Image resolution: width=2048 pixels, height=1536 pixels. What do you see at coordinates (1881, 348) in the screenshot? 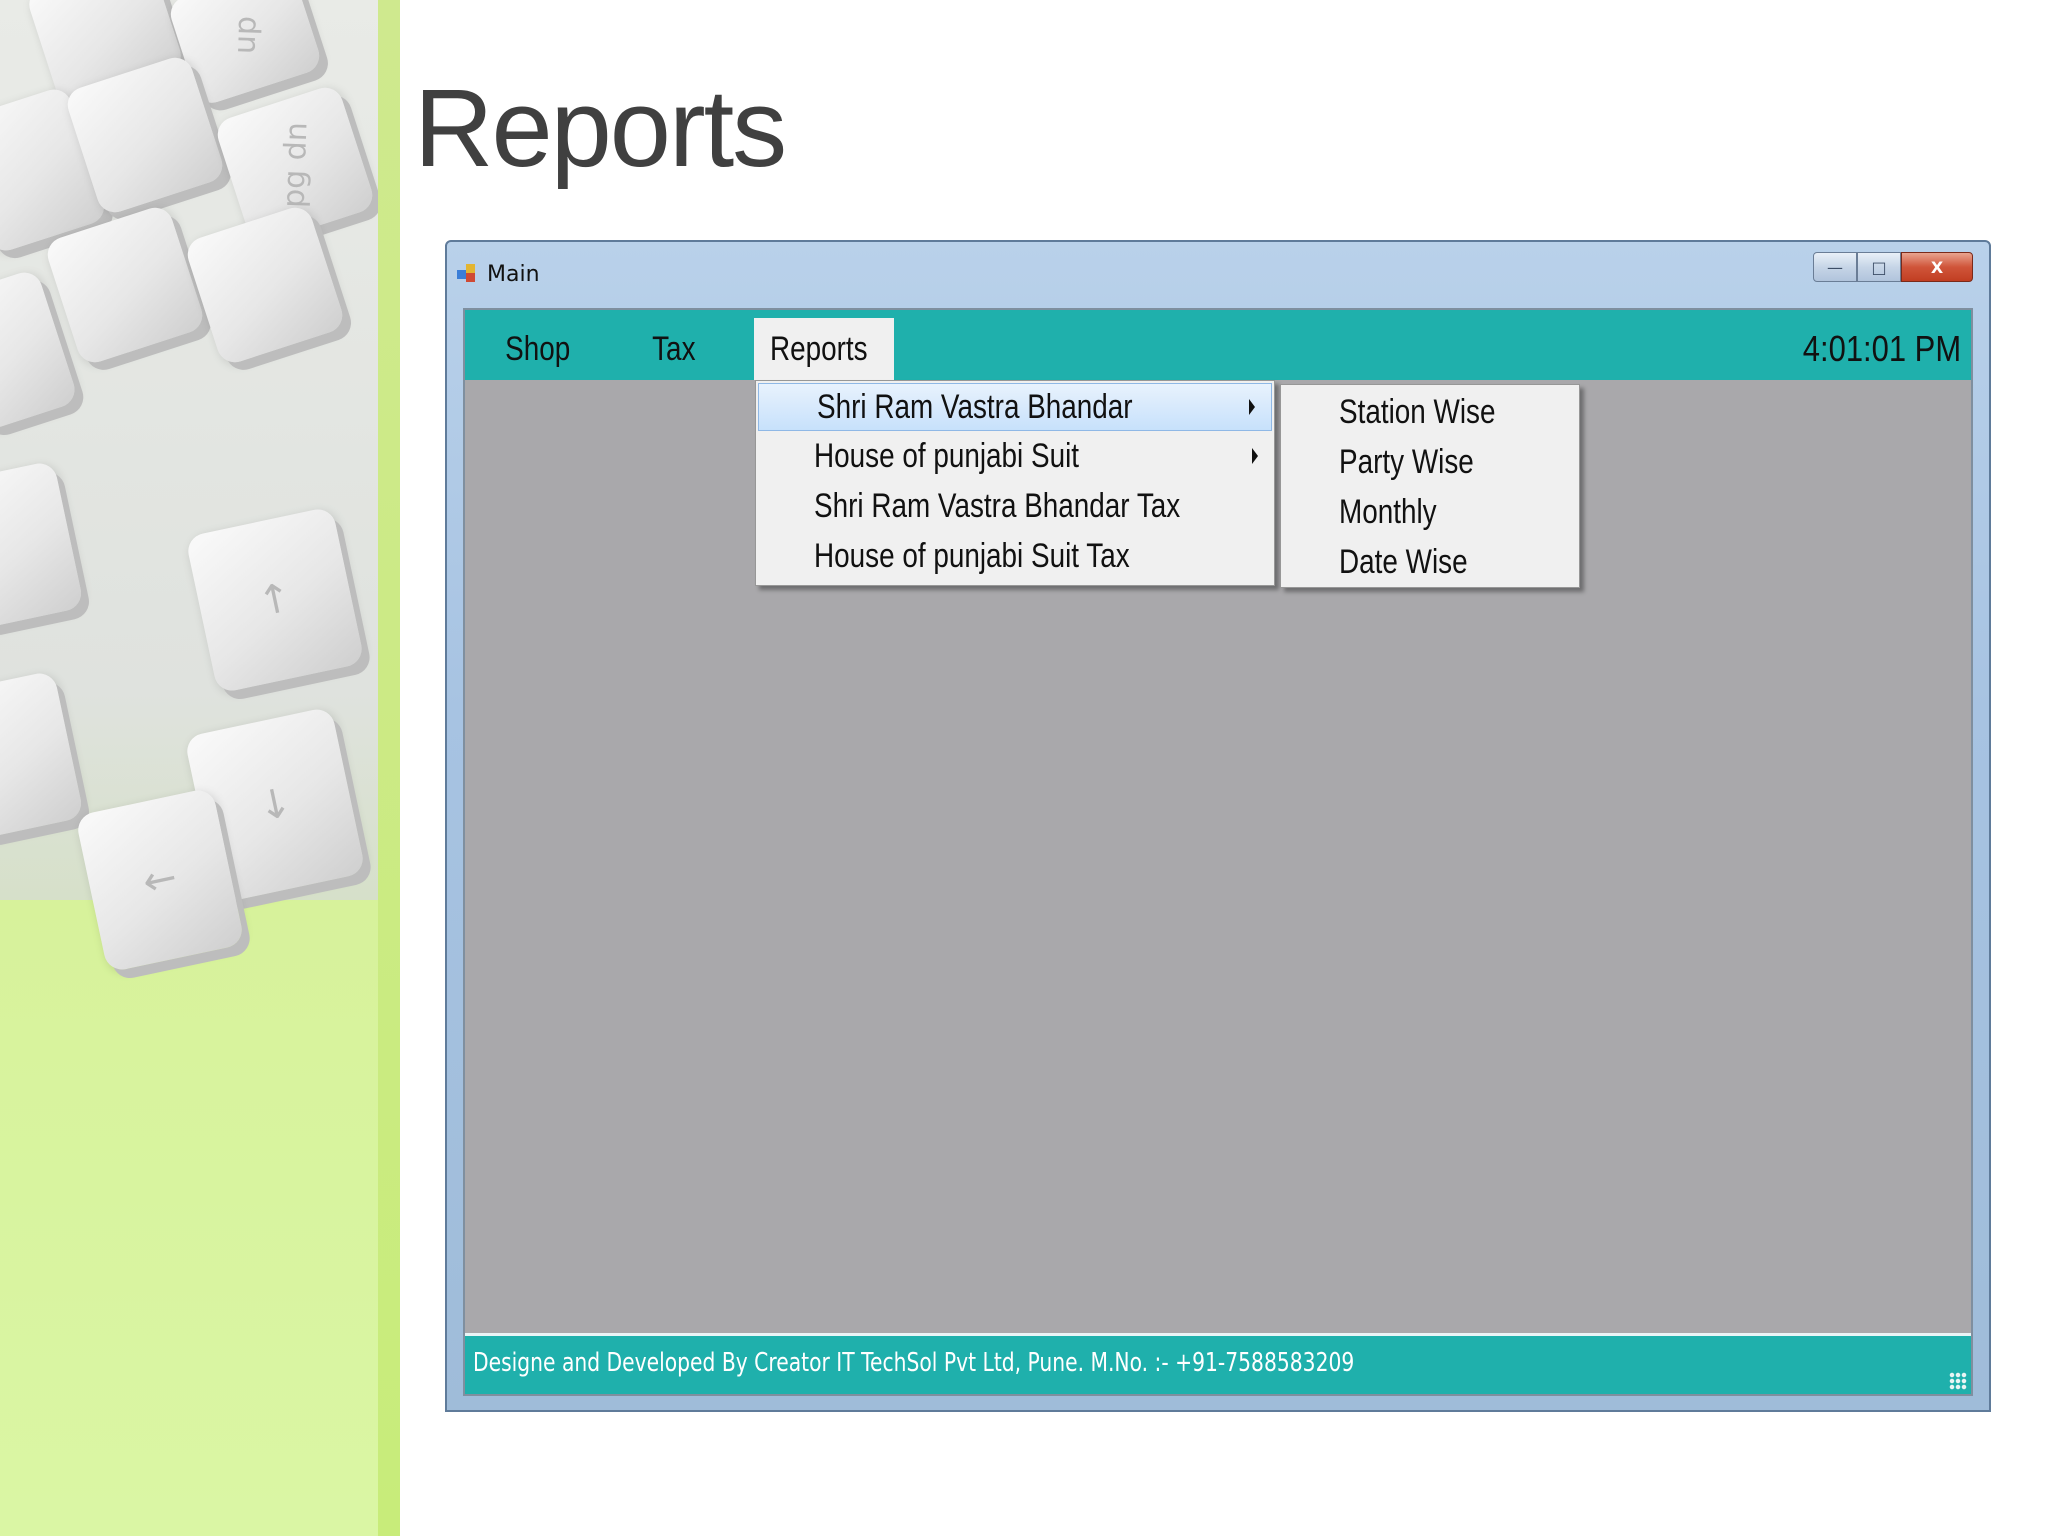
I see `clock-display: 4:01:01 PM` at bounding box center [1881, 348].